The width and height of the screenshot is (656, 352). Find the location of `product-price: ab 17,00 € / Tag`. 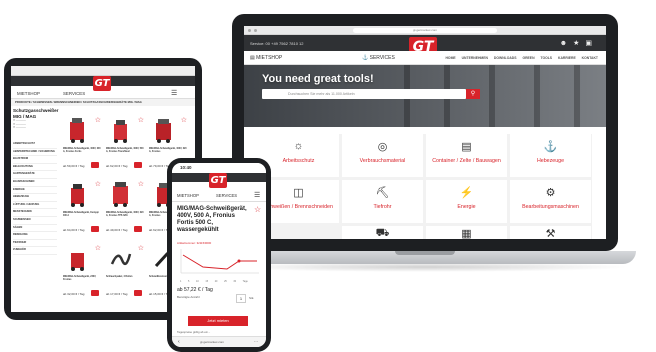

product-price: ab 17,00 € / Tag is located at coordinates (117, 294).